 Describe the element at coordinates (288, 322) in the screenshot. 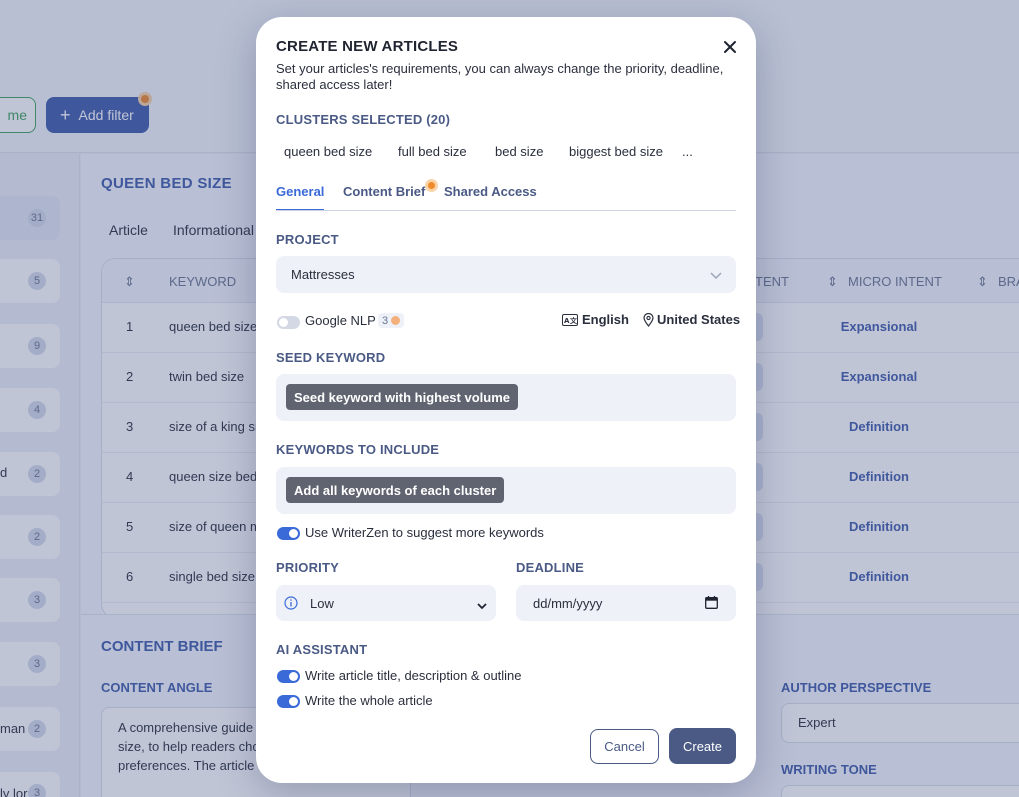

I see `google-nlp-toggle` at that location.